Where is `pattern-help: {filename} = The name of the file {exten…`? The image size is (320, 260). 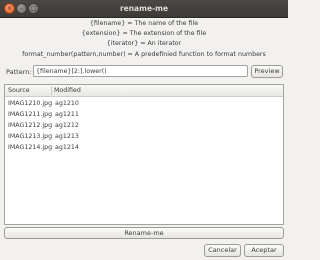 pattern-help: {filename} = The name of the file {exten… is located at coordinates (144, 39).